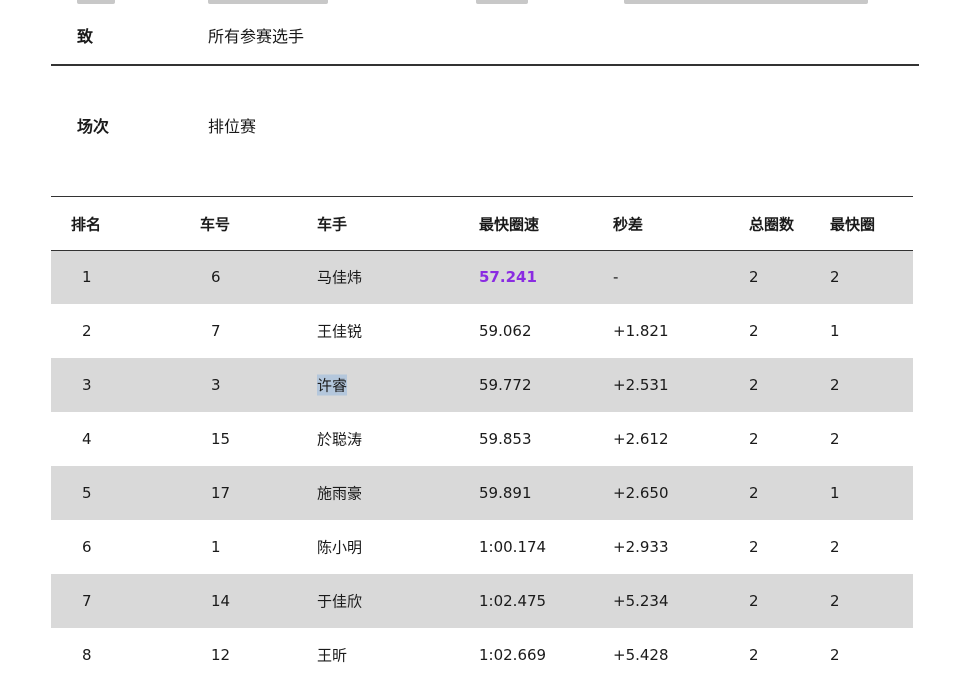 The image size is (960, 682). I want to click on cell-car-number: 14, so click(221, 601).